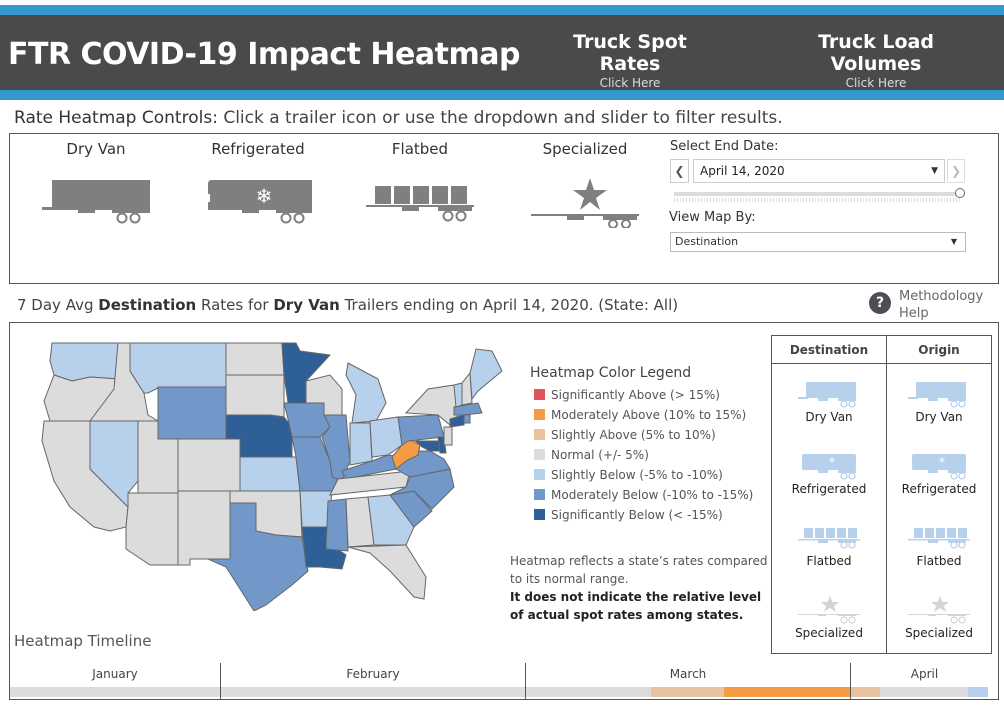  I want to click on legend-label: Moderately Above (10% to 15%), so click(649, 415).